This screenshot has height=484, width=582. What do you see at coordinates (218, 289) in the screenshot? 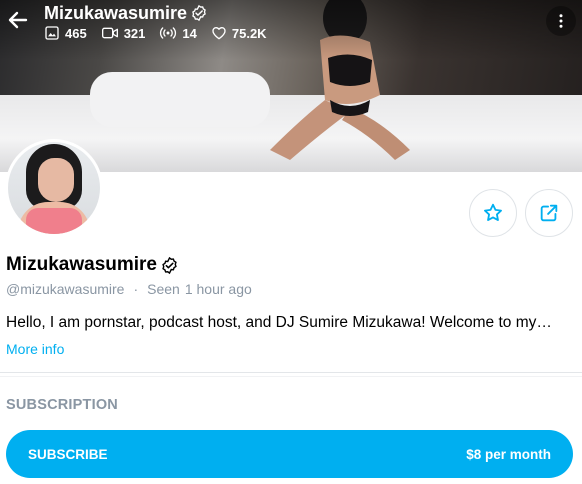
I see `seen-value: 1 hour ago` at bounding box center [218, 289].